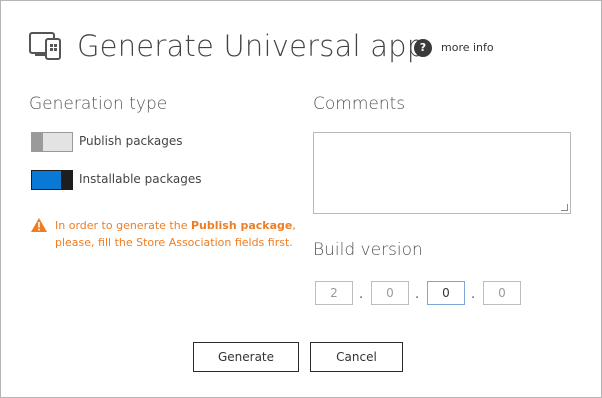 This screenshot has width=602, height=398. Describe the element at coordinates (502, 293) in the screenshot. I see `build-version-revision-field: 0` at that location.